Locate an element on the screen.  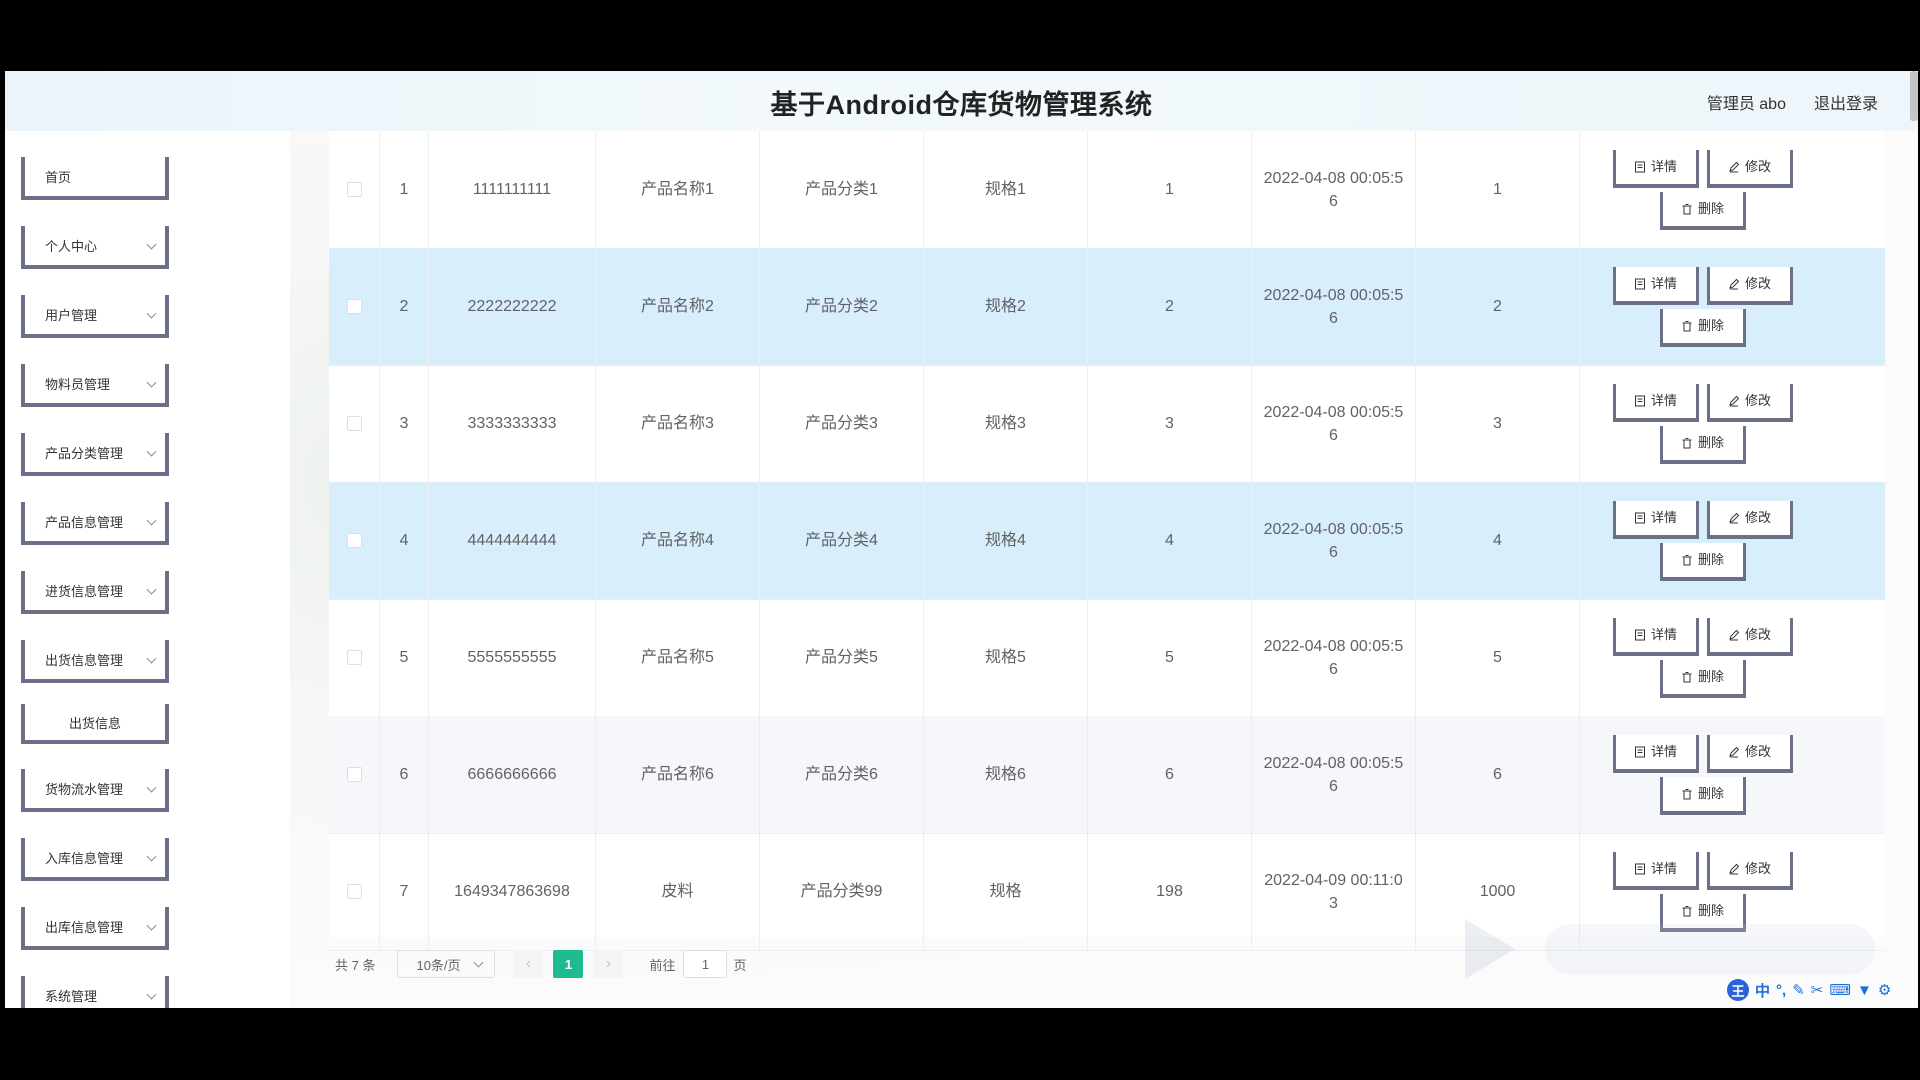
ime-settings-icon: ⚙ is located at coordinates (1884, 990).